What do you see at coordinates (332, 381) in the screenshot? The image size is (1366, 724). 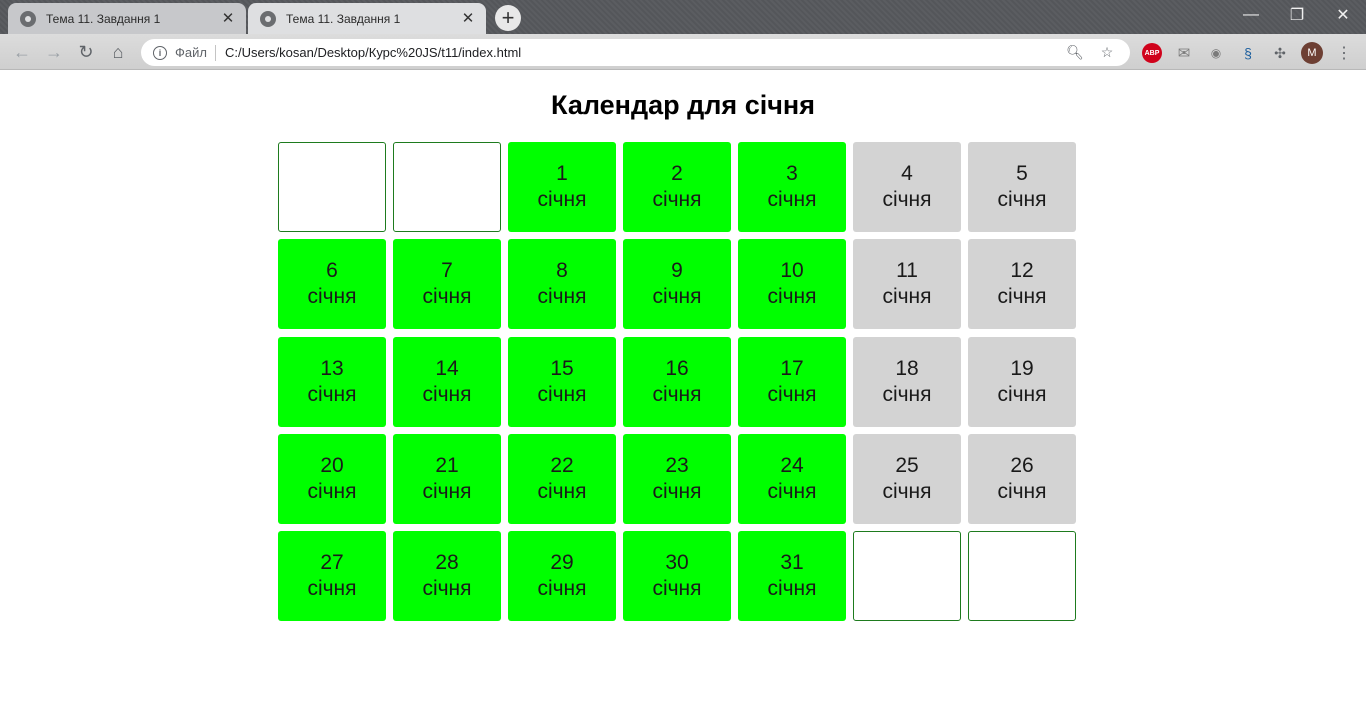 I see `calendar-day-cell: 13 січня` at bounding box center [332, 381].